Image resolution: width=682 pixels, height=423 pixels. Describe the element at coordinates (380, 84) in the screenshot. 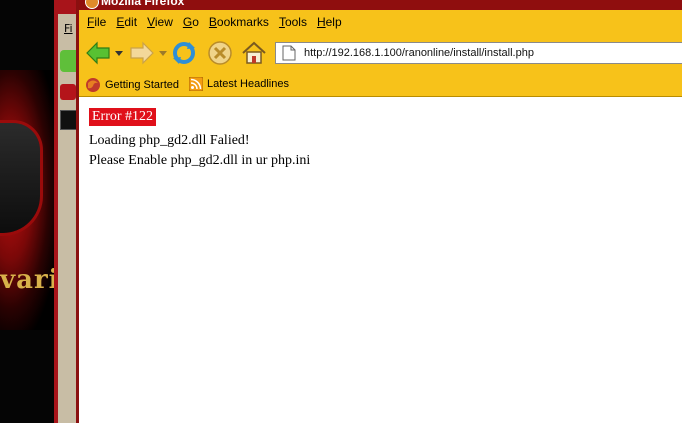

I see `bookmarks-toolbar: Getting Started Latest Headlines` at that location.